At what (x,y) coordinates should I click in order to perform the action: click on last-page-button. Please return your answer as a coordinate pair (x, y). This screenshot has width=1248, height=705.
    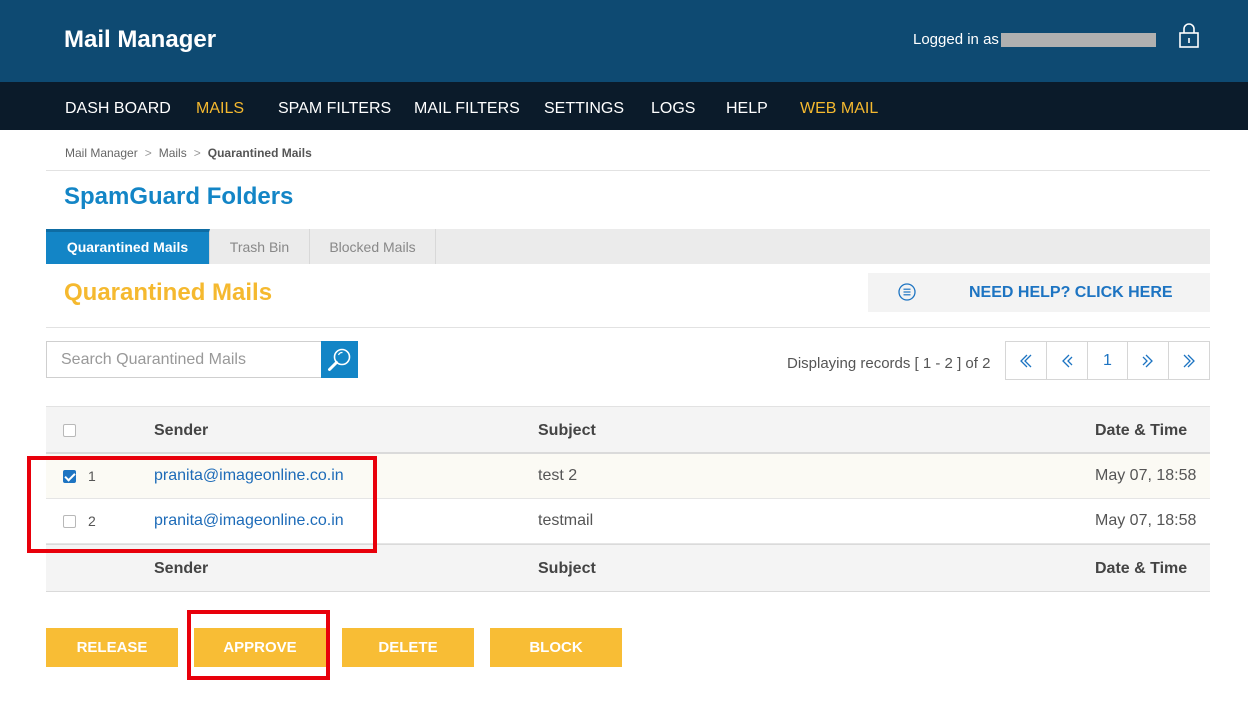
    Looking at the image, I should click on (1189, 360).